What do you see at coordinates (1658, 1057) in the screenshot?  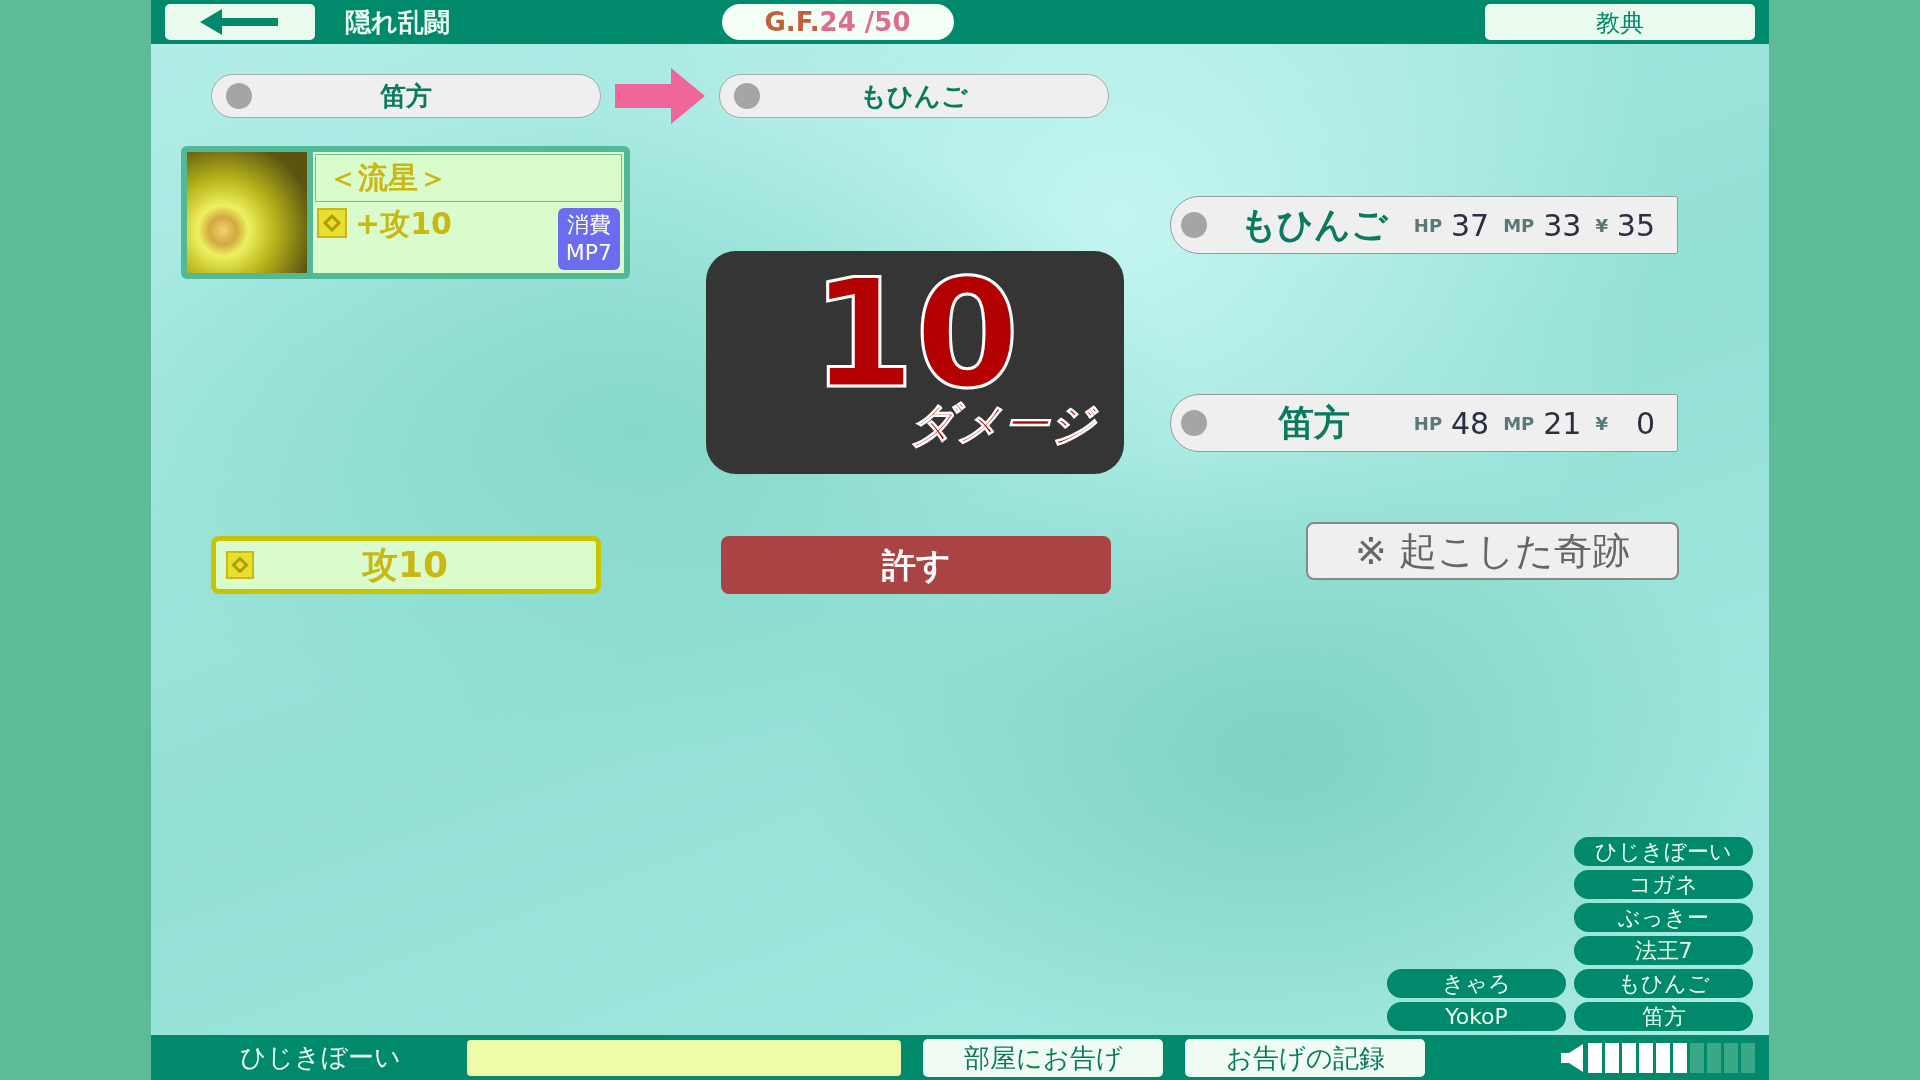 I see `volume-control` at bounding box center [1658, 1057].